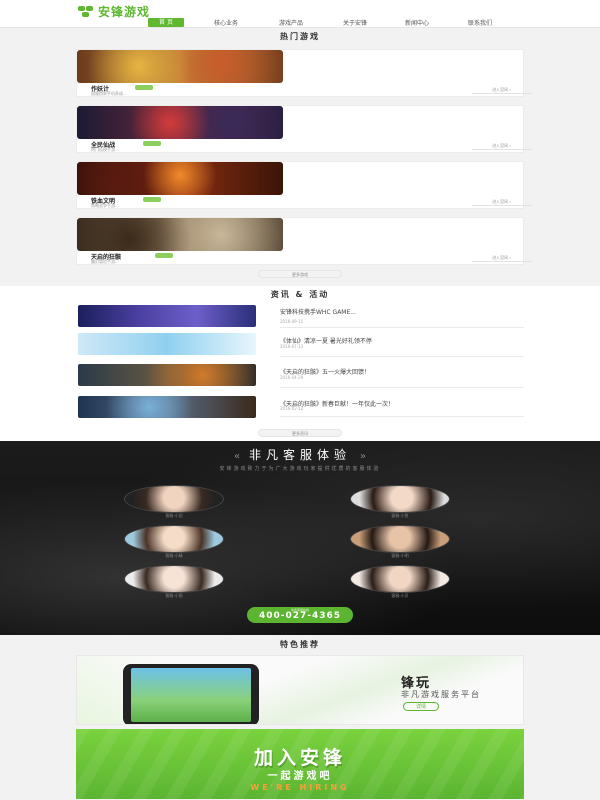 The width and height of the screenshot is (600, 800). I want to click on nav-about: 关于安锋, so click(355, 22).